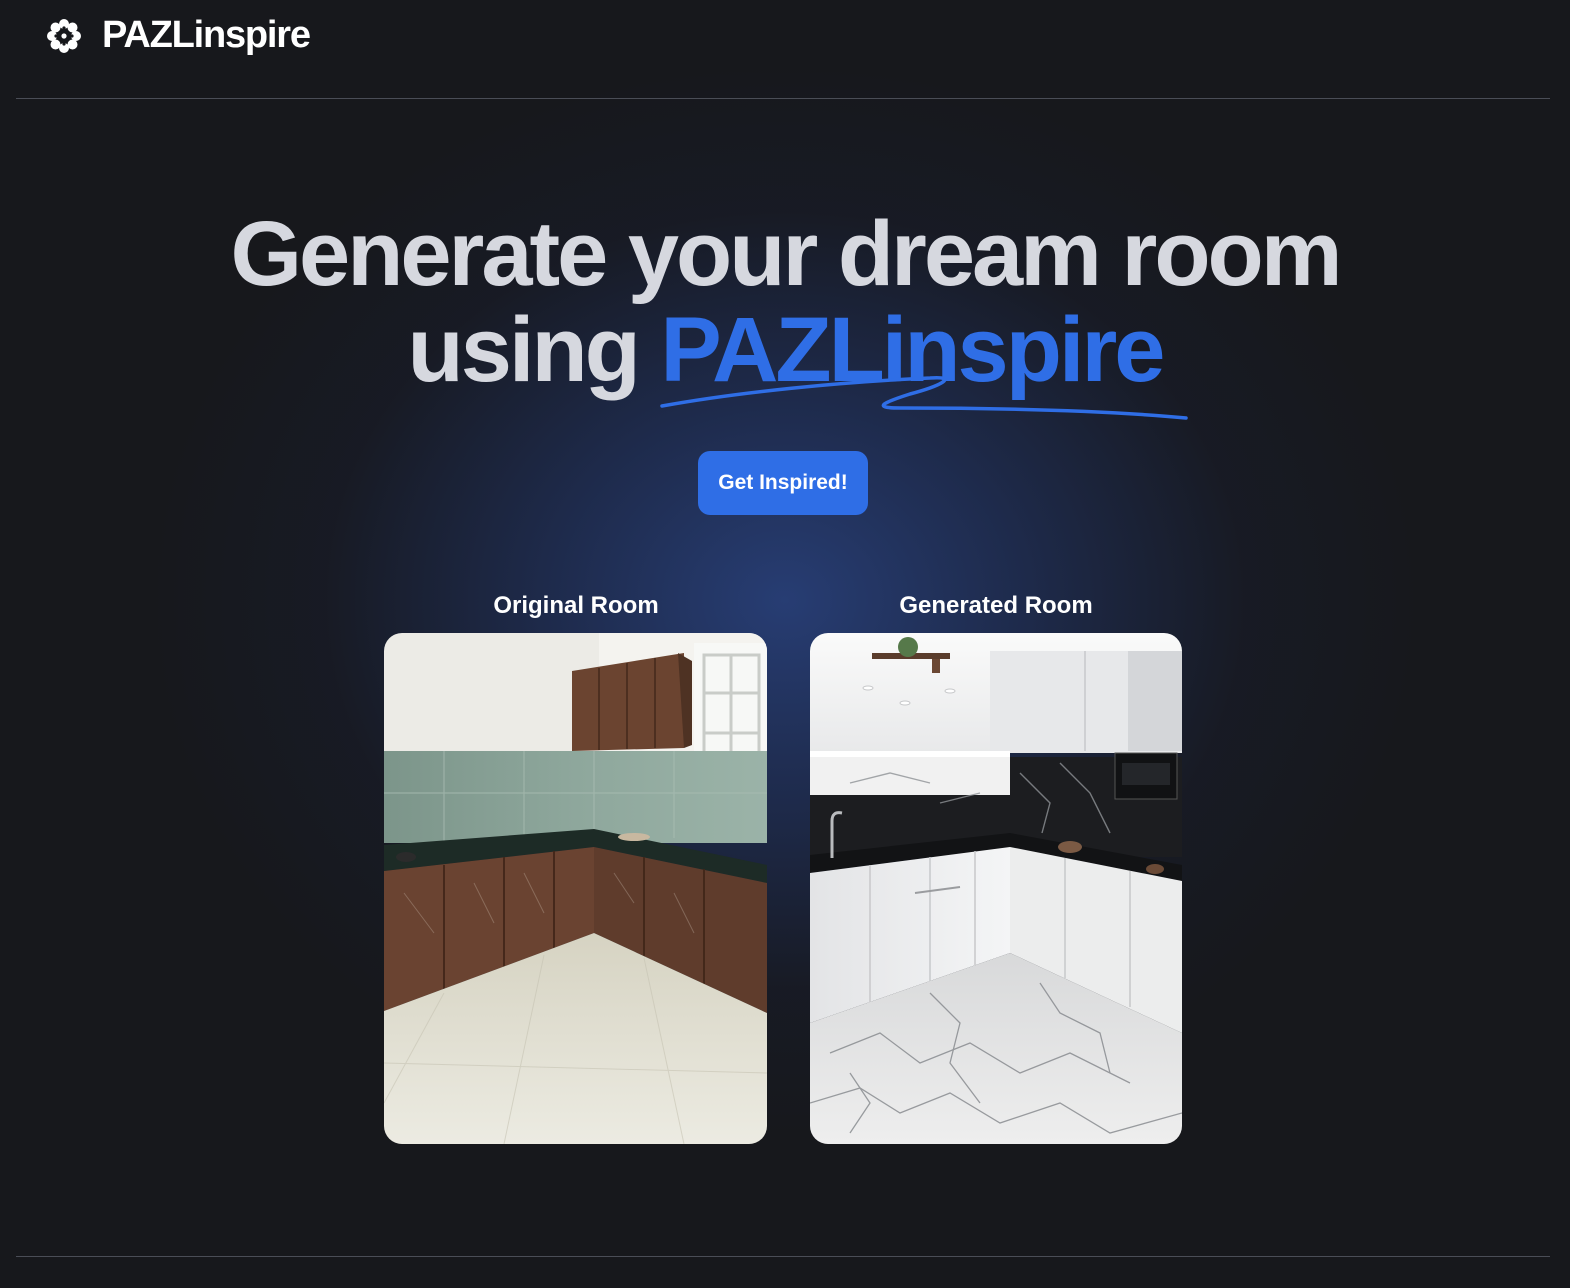 The image size is (1570, 1288). What do you see at coordinates (912, 350) in the screenshot?
I see `hero-title-accent: PAZLinspire` at bounding box center [912, 350].